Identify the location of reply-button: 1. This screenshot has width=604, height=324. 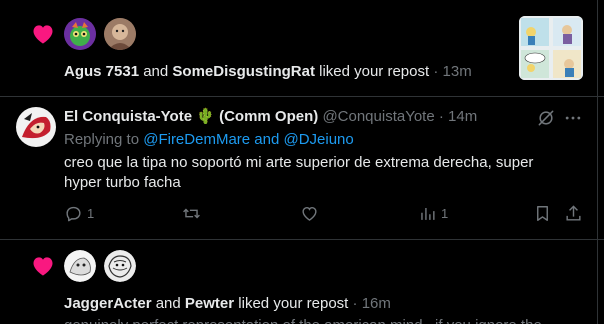
(79, 213).